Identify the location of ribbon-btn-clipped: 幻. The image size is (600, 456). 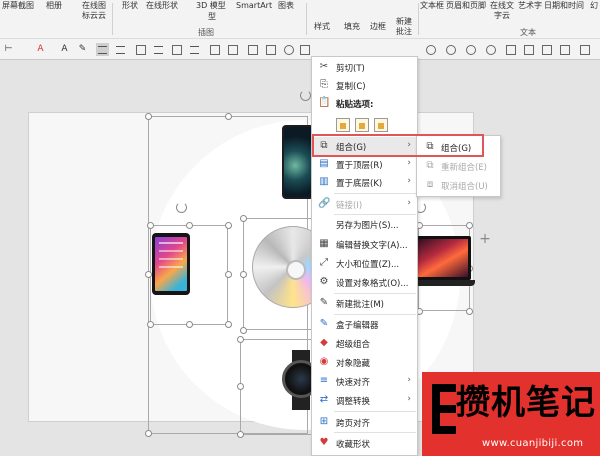
(594, 6).